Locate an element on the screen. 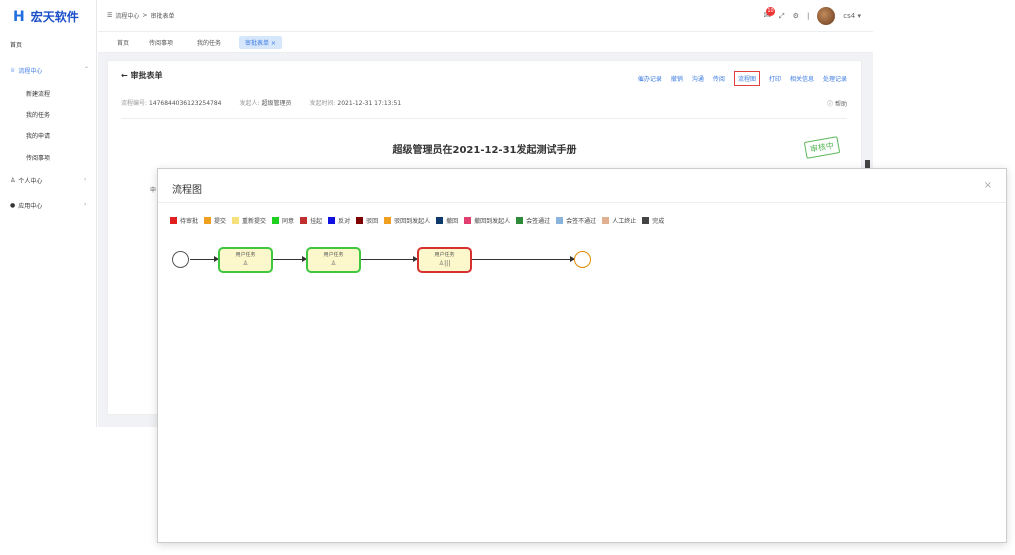 This screenshot has width=1015, height=555. logo-mark-icon: H is located at coordinates (19, 16).